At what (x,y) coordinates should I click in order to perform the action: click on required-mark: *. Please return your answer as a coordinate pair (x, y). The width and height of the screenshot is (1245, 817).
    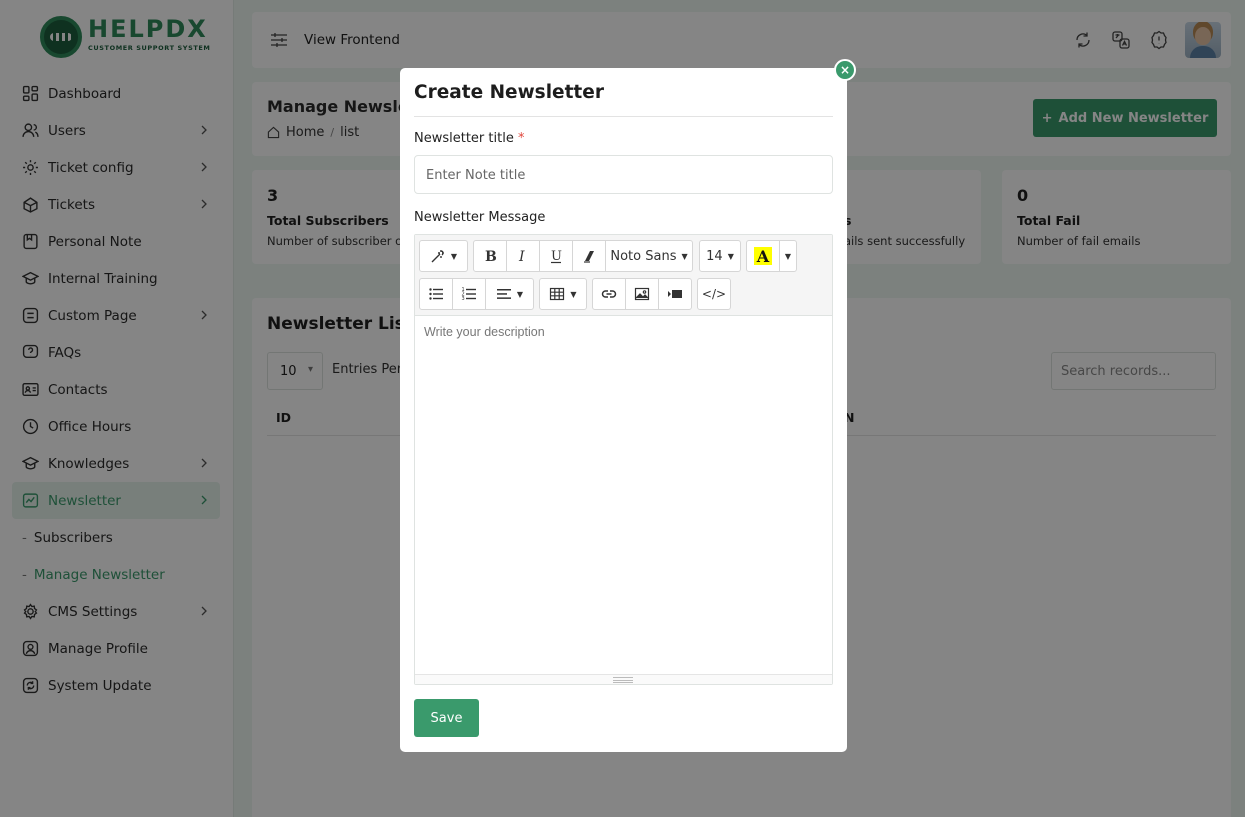
    Looking at the image, I should click on (521, 138).